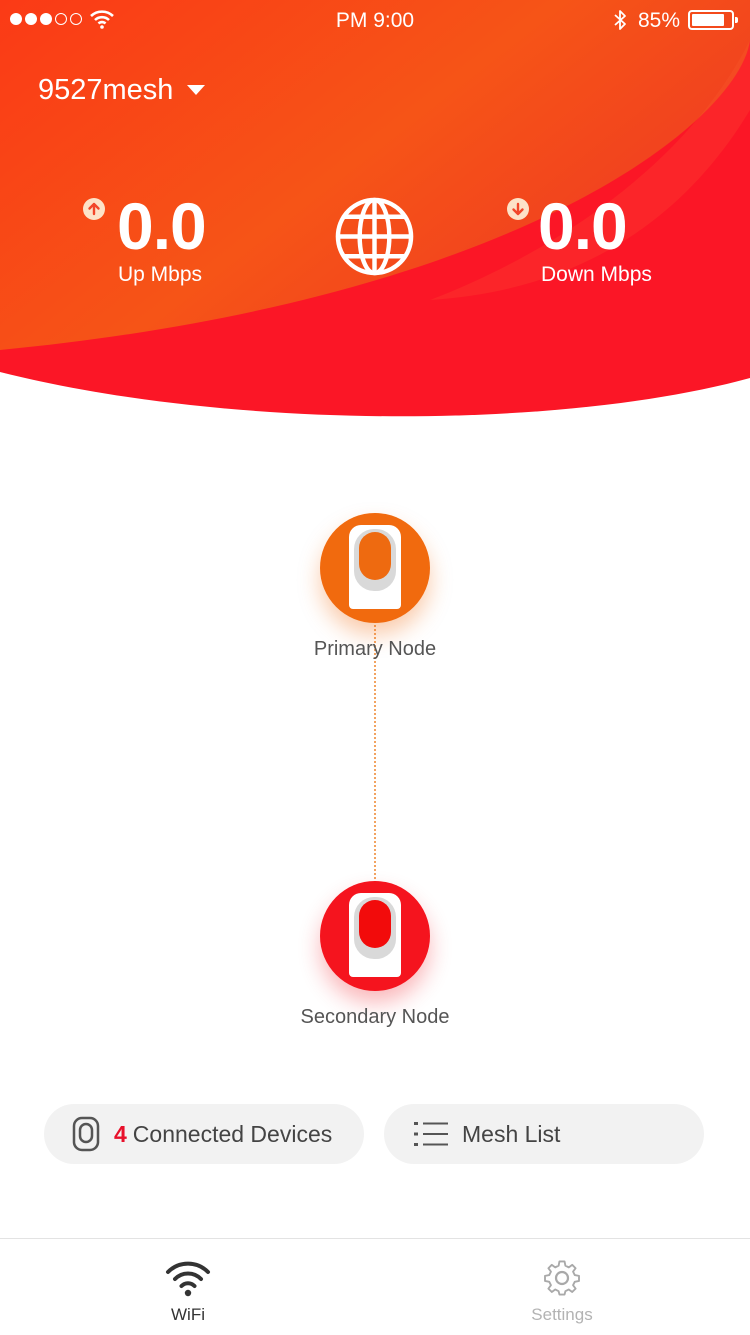 The image size is (750, 1335). I want to click on download-arrow-icon, so click(518, 209).